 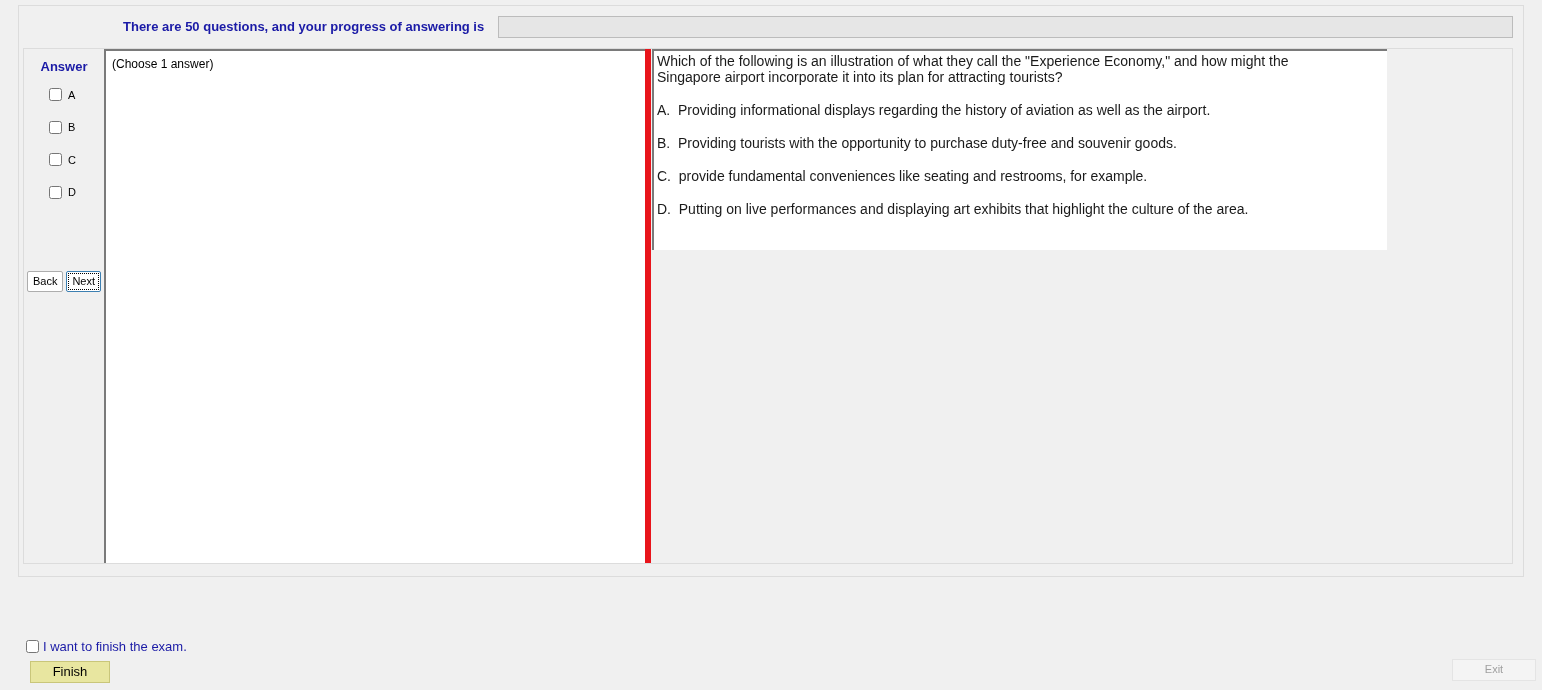 What do you see at coordinates (115, 647) in the screenshot?
I see `finish-label: I want to finish the exam.` at bounding box center [115, 647].